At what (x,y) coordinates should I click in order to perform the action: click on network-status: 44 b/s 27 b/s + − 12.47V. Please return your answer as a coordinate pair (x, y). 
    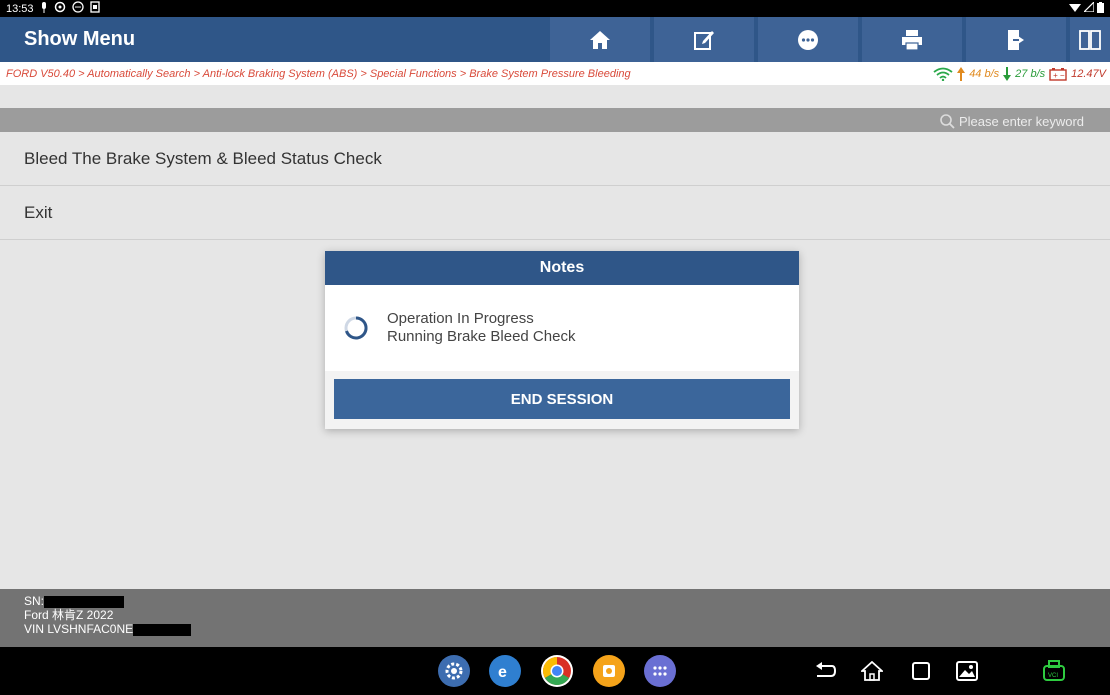
    Looking at the image, I should click on (1021, 73).